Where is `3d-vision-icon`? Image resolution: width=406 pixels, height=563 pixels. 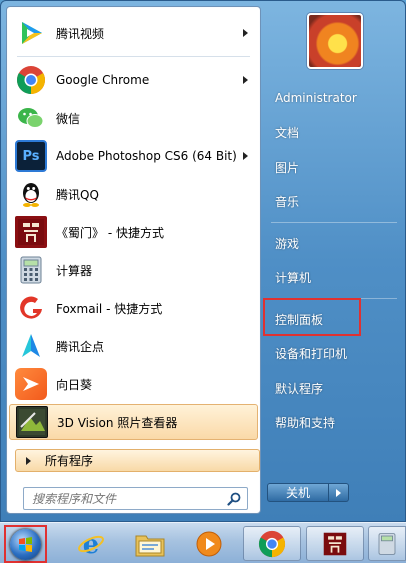 3d-vision-icon is located at coordinates (32, 422).